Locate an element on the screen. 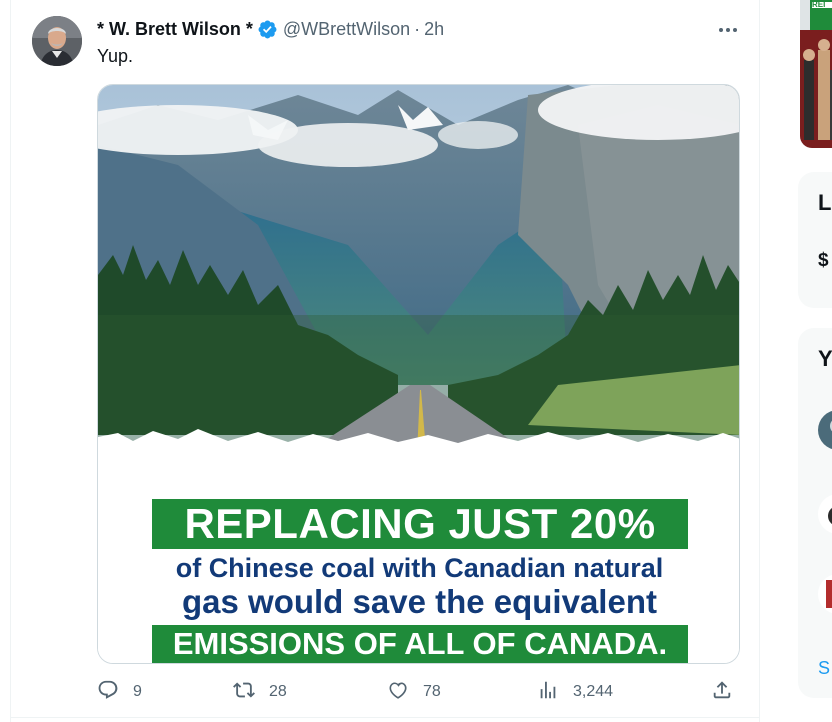  timestamp: 2h is located at coordinates (434, 29).